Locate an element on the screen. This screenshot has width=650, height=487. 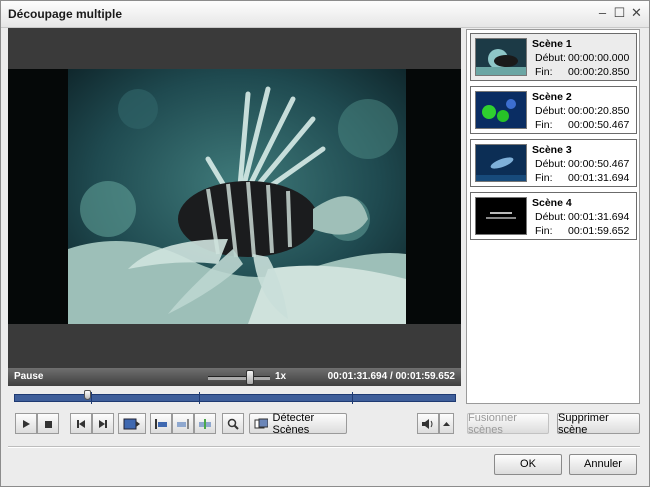
set-start-button is located at coordinates (161, 423).